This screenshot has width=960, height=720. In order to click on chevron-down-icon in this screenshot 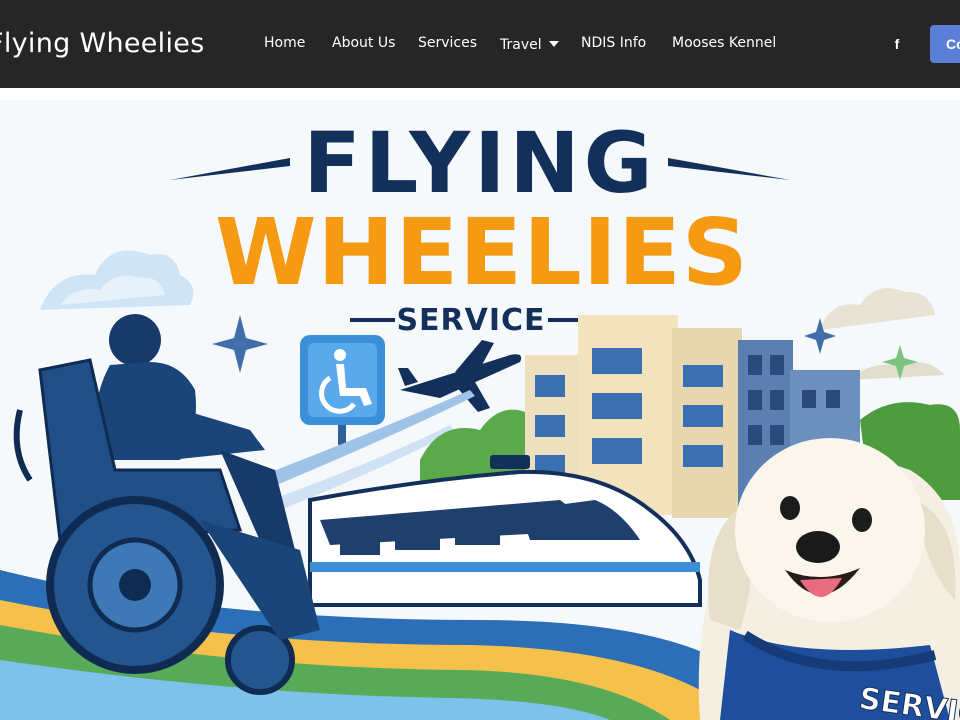, I will do `click(553, 43)`.